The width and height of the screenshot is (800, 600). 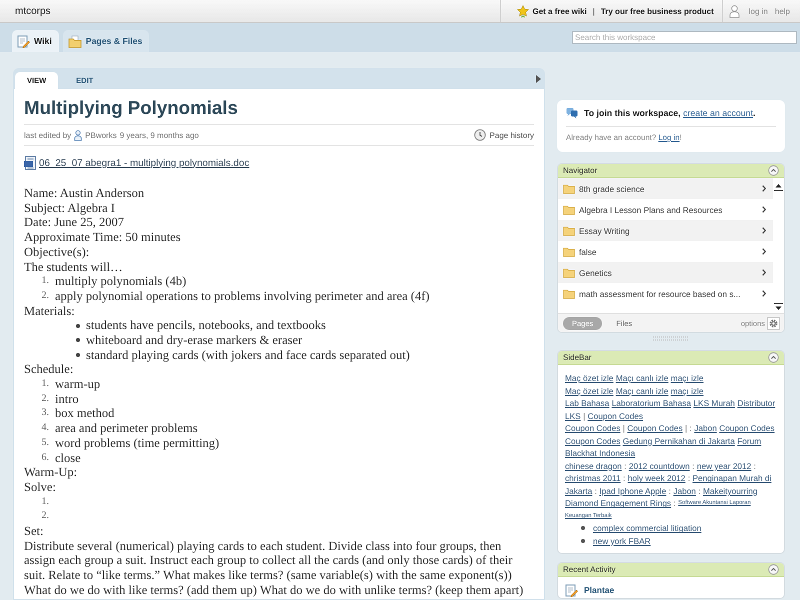 What do you see at coordinates (671, 338) in the screenshot?
I see `resize-handle` at bounding box center [671, 338].